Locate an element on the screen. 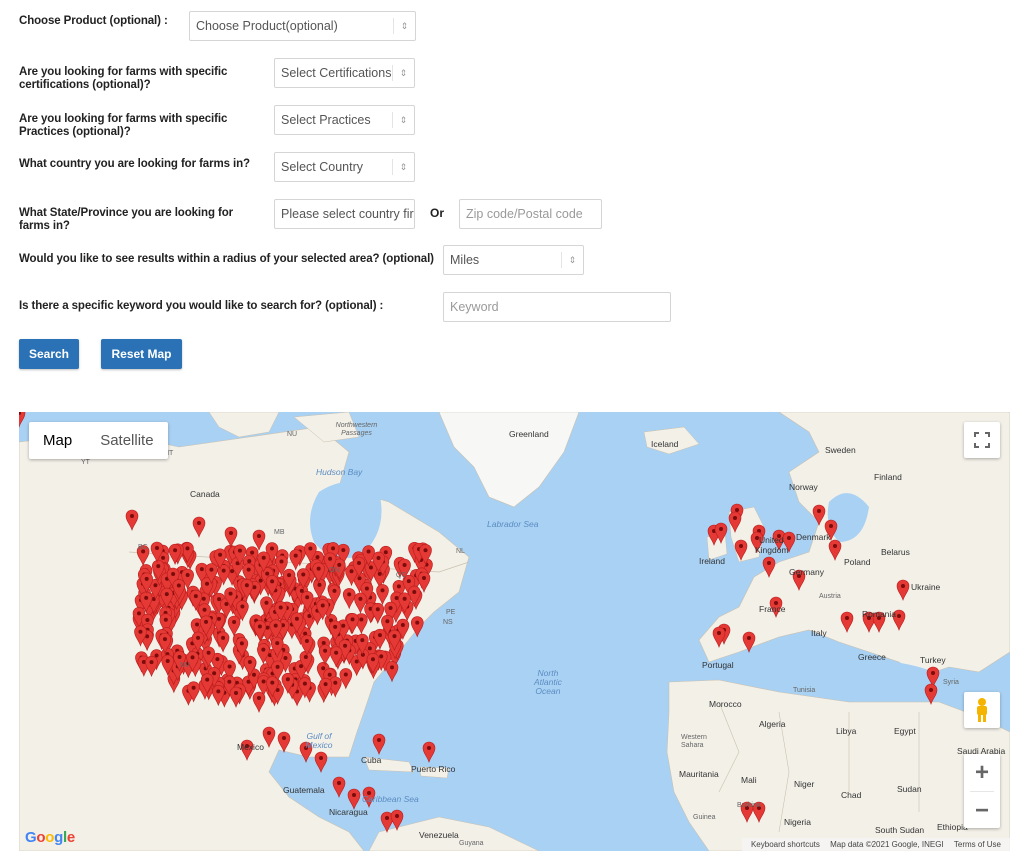  map-label-nv: NV is located at coordinates (185, 665).